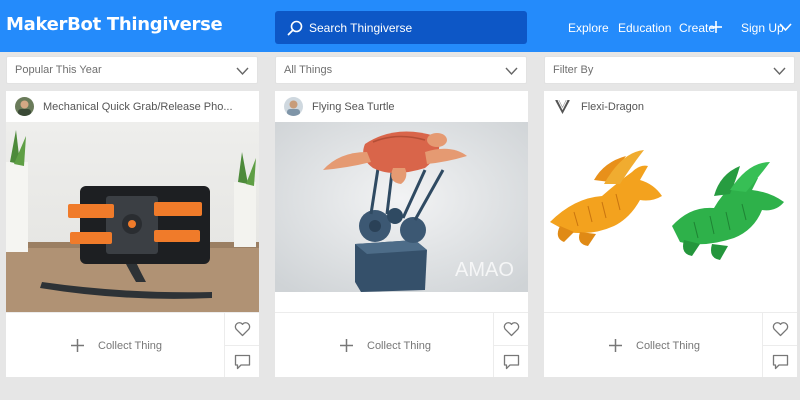 The height and width of the screenshot is (400, 800). Describe the element at coordinates (669, 70) in the screenshot. I see `filter-by-dropdown: Filter By` at that location.